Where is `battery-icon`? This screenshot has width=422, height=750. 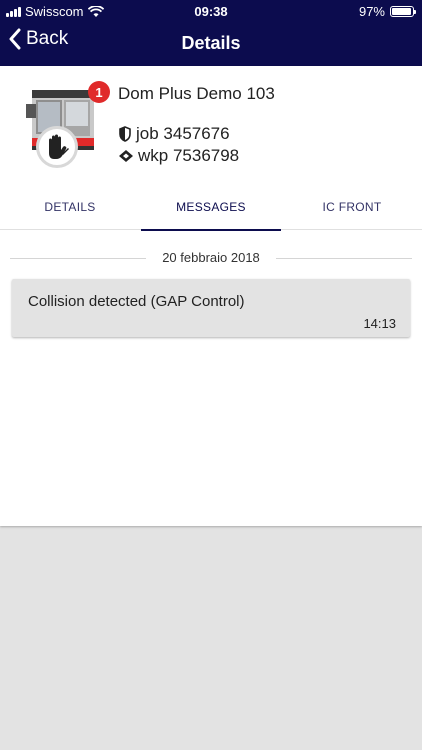 battery-icon is located at coordinates (403, 11).